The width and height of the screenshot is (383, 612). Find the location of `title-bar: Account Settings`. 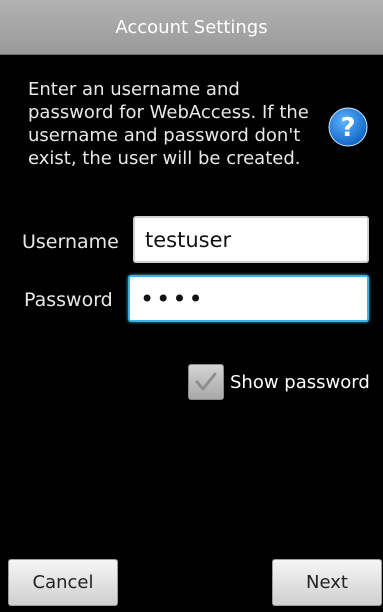

title-bar: Account Settings is located at coordinates (191, 27).